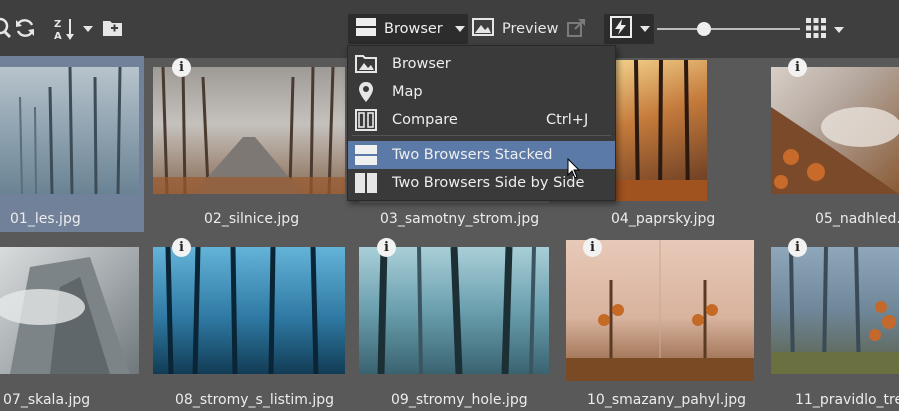 Image resolution: width=899 pixels, height=411 pixels. Describe the element at coordinates (481, 120) in the screenshot. I see `menu-item-compare: Compare Ctrl+J` at that location.